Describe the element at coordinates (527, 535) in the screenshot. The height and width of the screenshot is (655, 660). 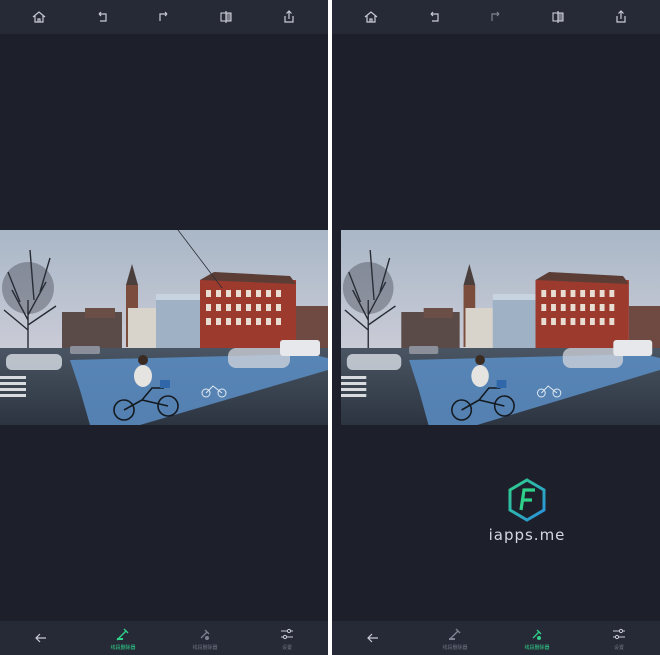
I see `watermark-text: iapps.me` at that location.